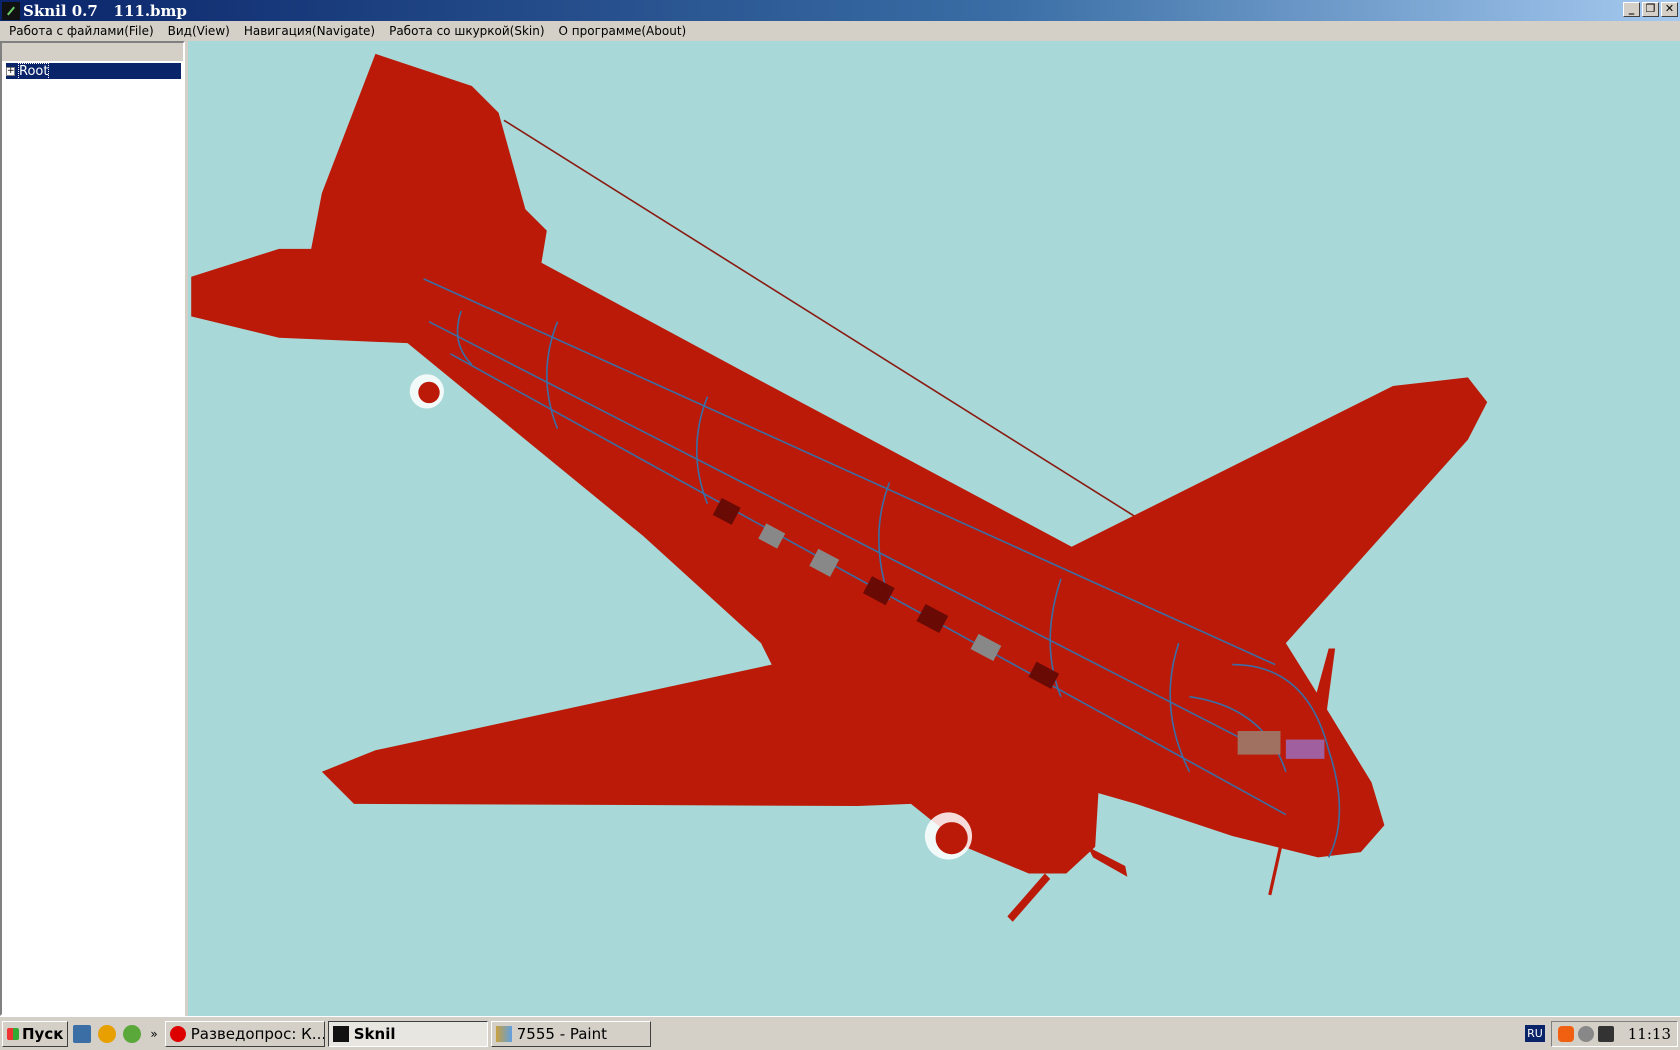 The image size is (1680, 1050). What do you see at coordinates (466, 31) in the screenshot?
I see `menu-skin: Работа со шкуркой(Skin)` at bounding box center [466, 31].